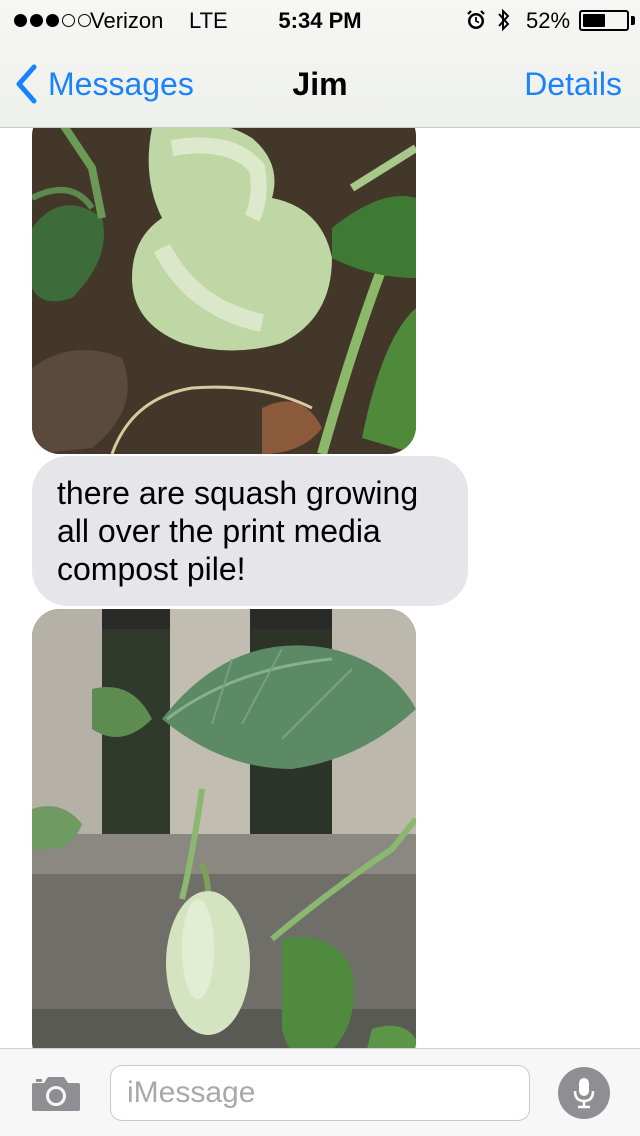 This screenshot has width=640, height=1136. Describe the element at coordinates (56, 1093) in the screenshot. I see `camera-icon` at that location.